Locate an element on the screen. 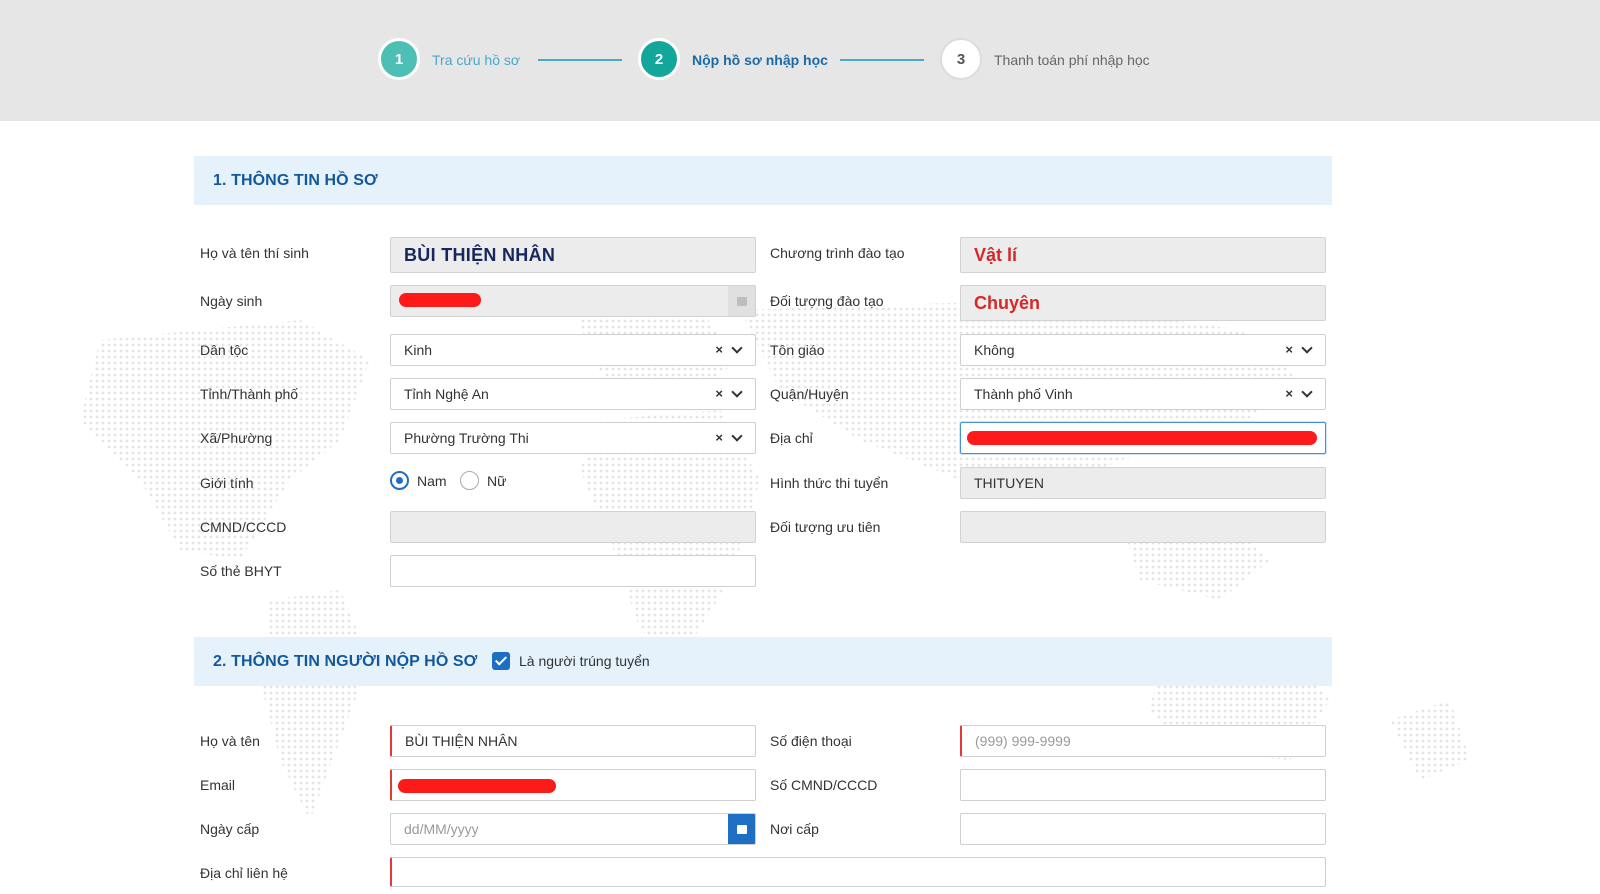 The height and width of the screenshot is (894, 1600). submitter-id-label: Số CMND/CCCD is located at coordinates (824, 785).